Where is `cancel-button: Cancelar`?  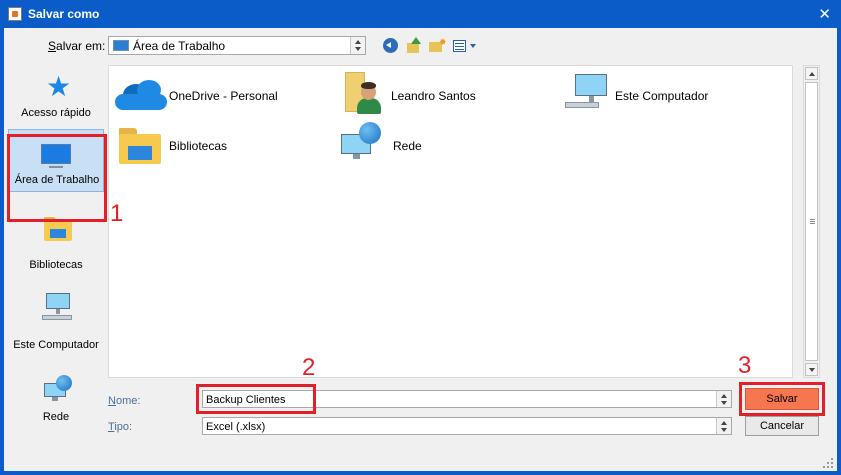 cancel-button: Cancelar is located at coordinates (782, 426).